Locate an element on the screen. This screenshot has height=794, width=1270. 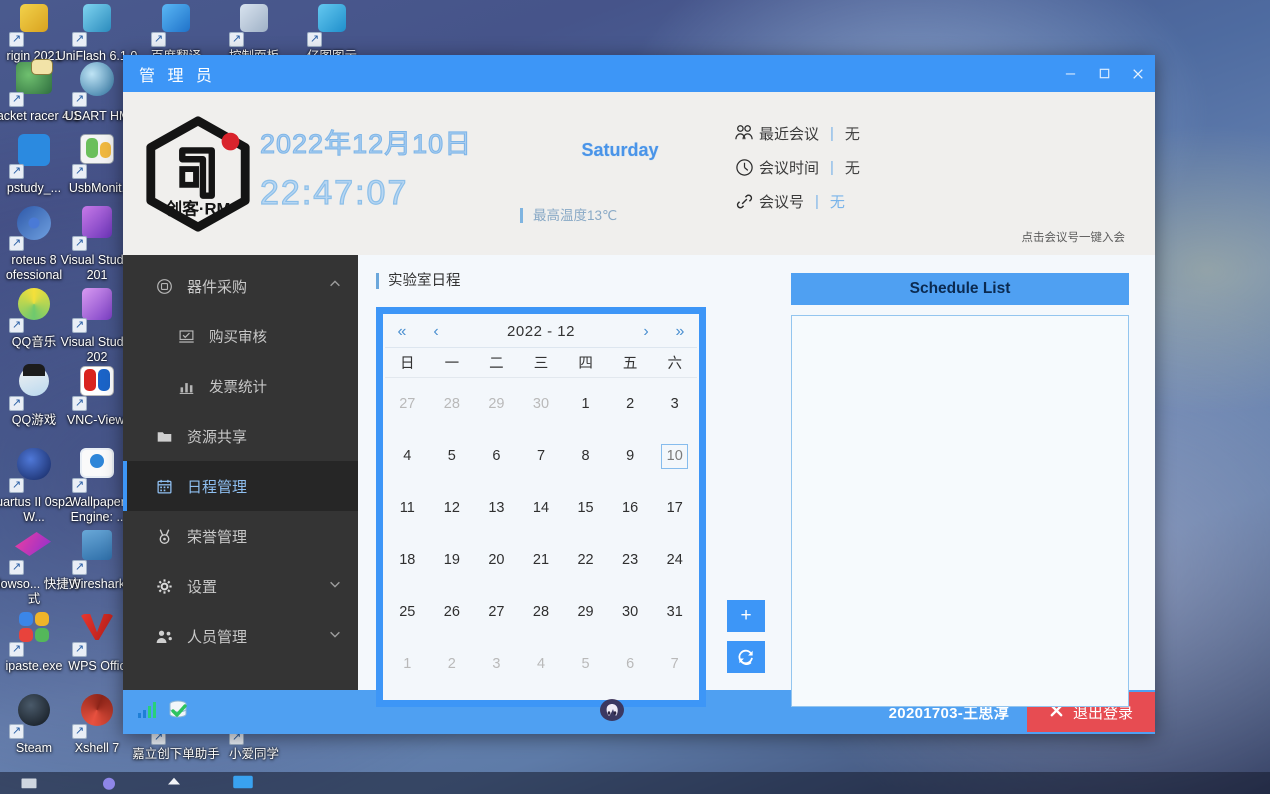
calendar-day-number: 12 is located at coordinates (451, 508).